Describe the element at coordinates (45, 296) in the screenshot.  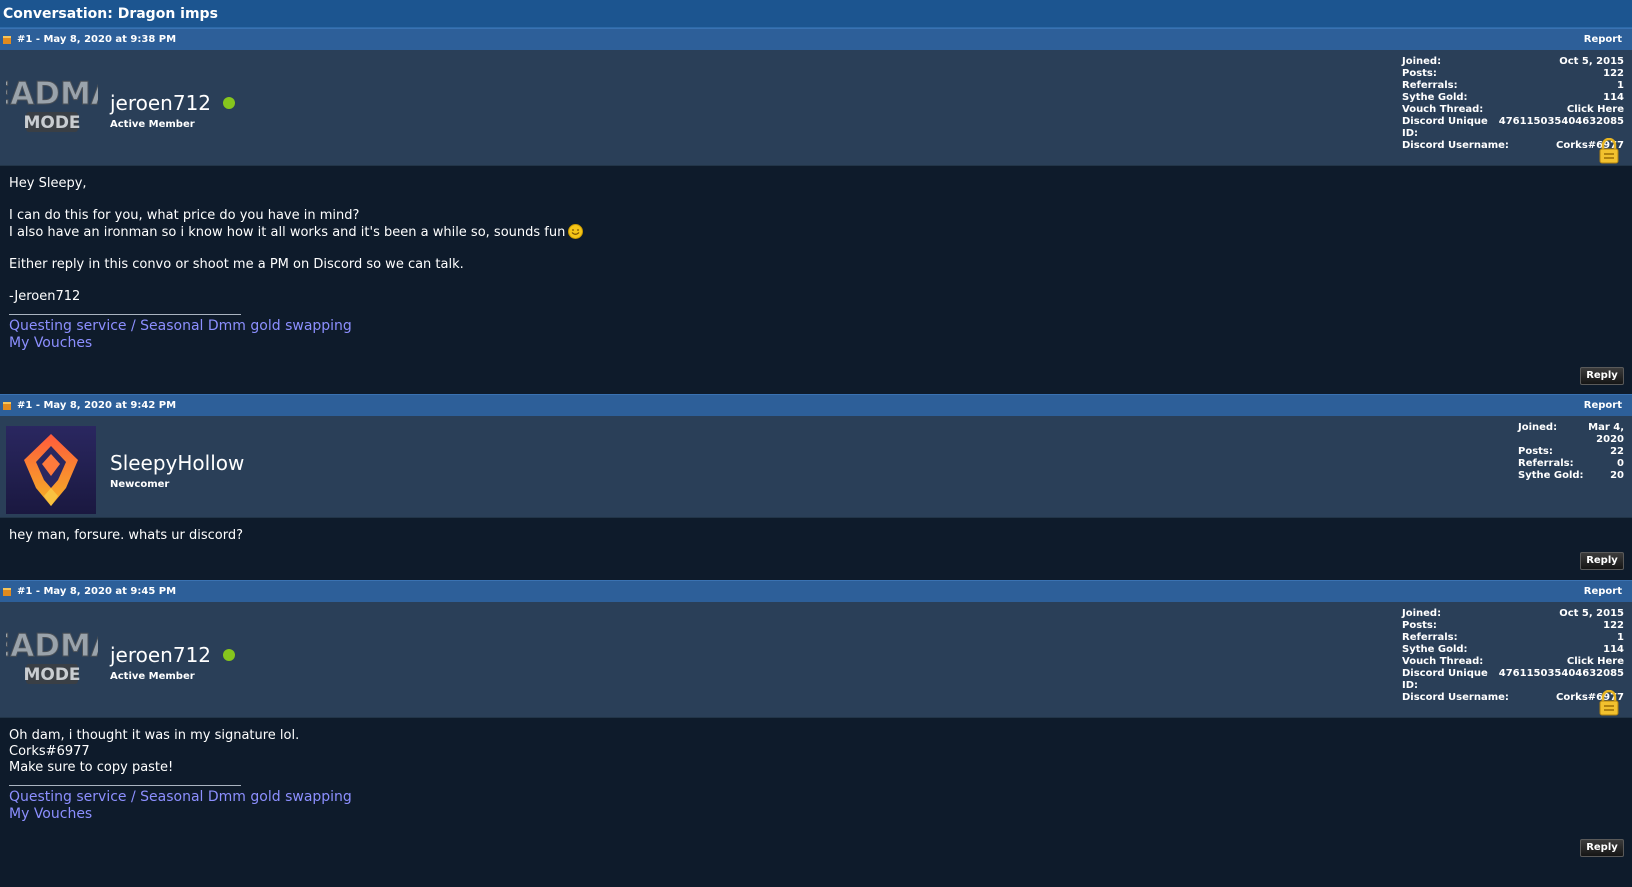
I see `post-text-line: -Jeroen712` at that location.